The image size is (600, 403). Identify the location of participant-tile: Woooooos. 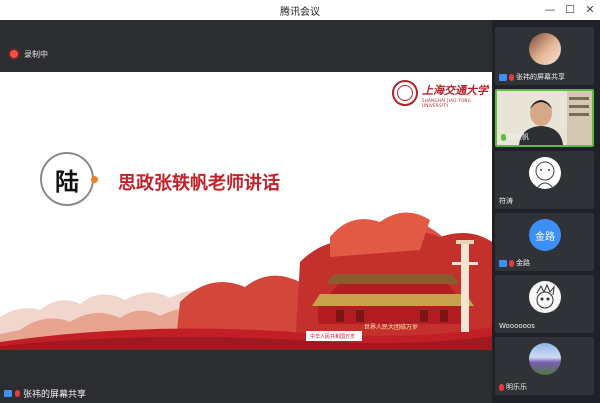
(544, 304).